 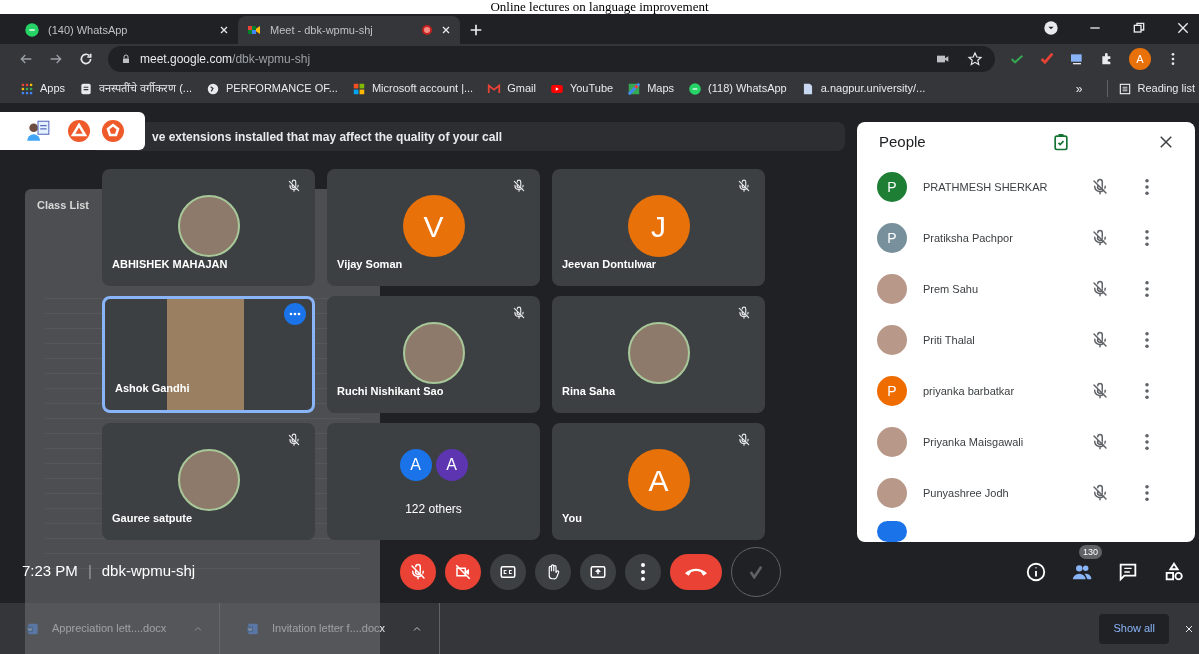 What do you see at coordinates (1134, 628) in the screenshot?
I see `show-all-button: Show all` at bounding box center [1134, 628].